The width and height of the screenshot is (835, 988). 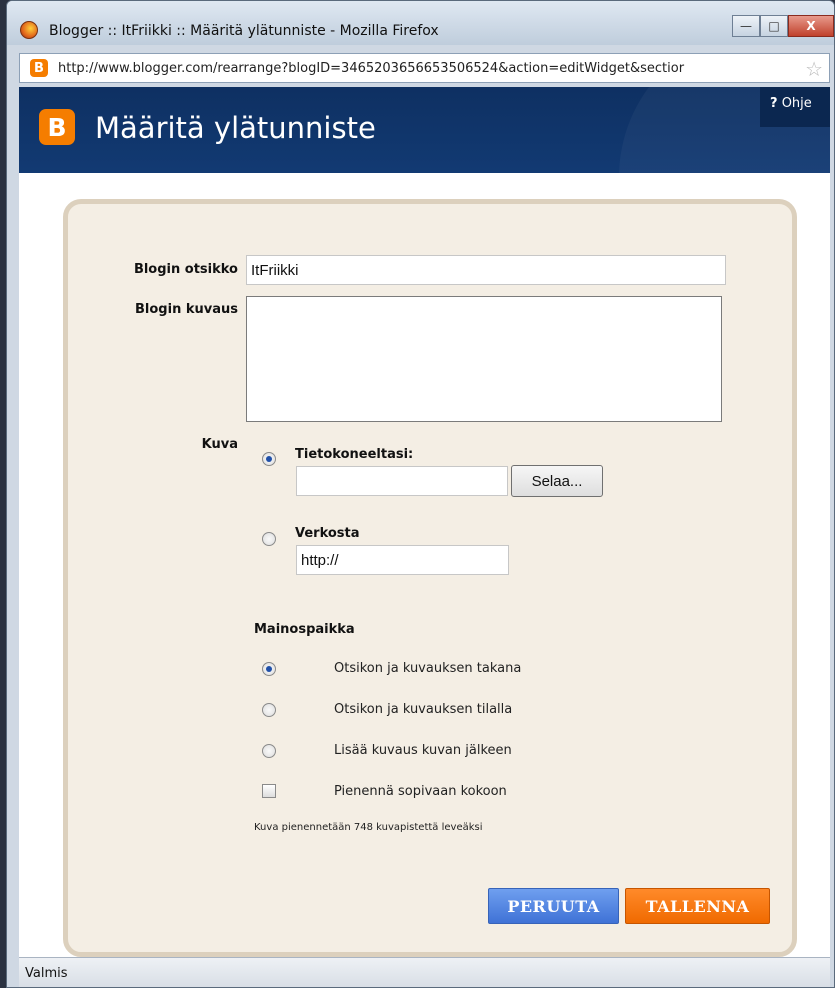 I want to click on close-button: X, so click(x=811, y=26).